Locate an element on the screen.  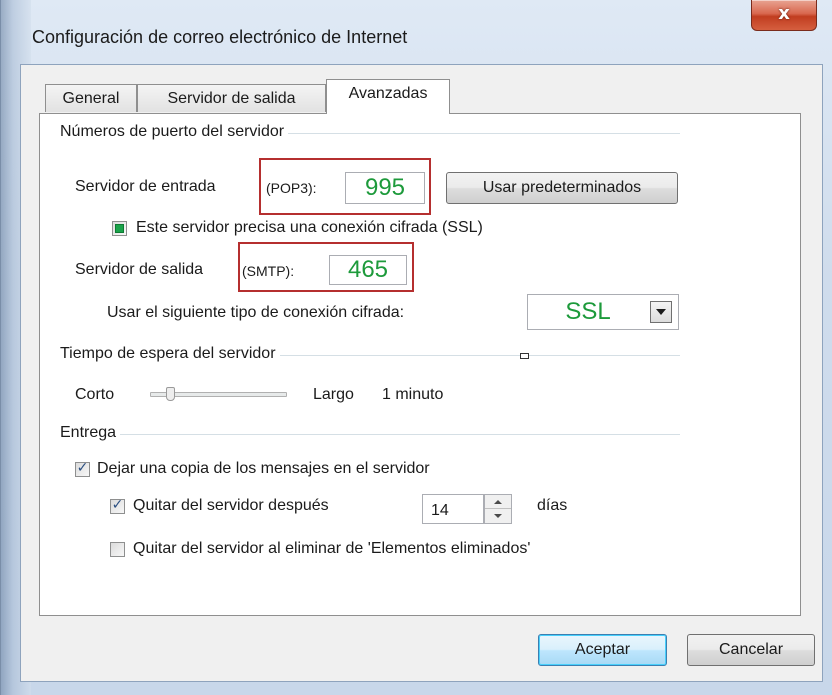
close-icon: x is located at coordinates (784, 13).